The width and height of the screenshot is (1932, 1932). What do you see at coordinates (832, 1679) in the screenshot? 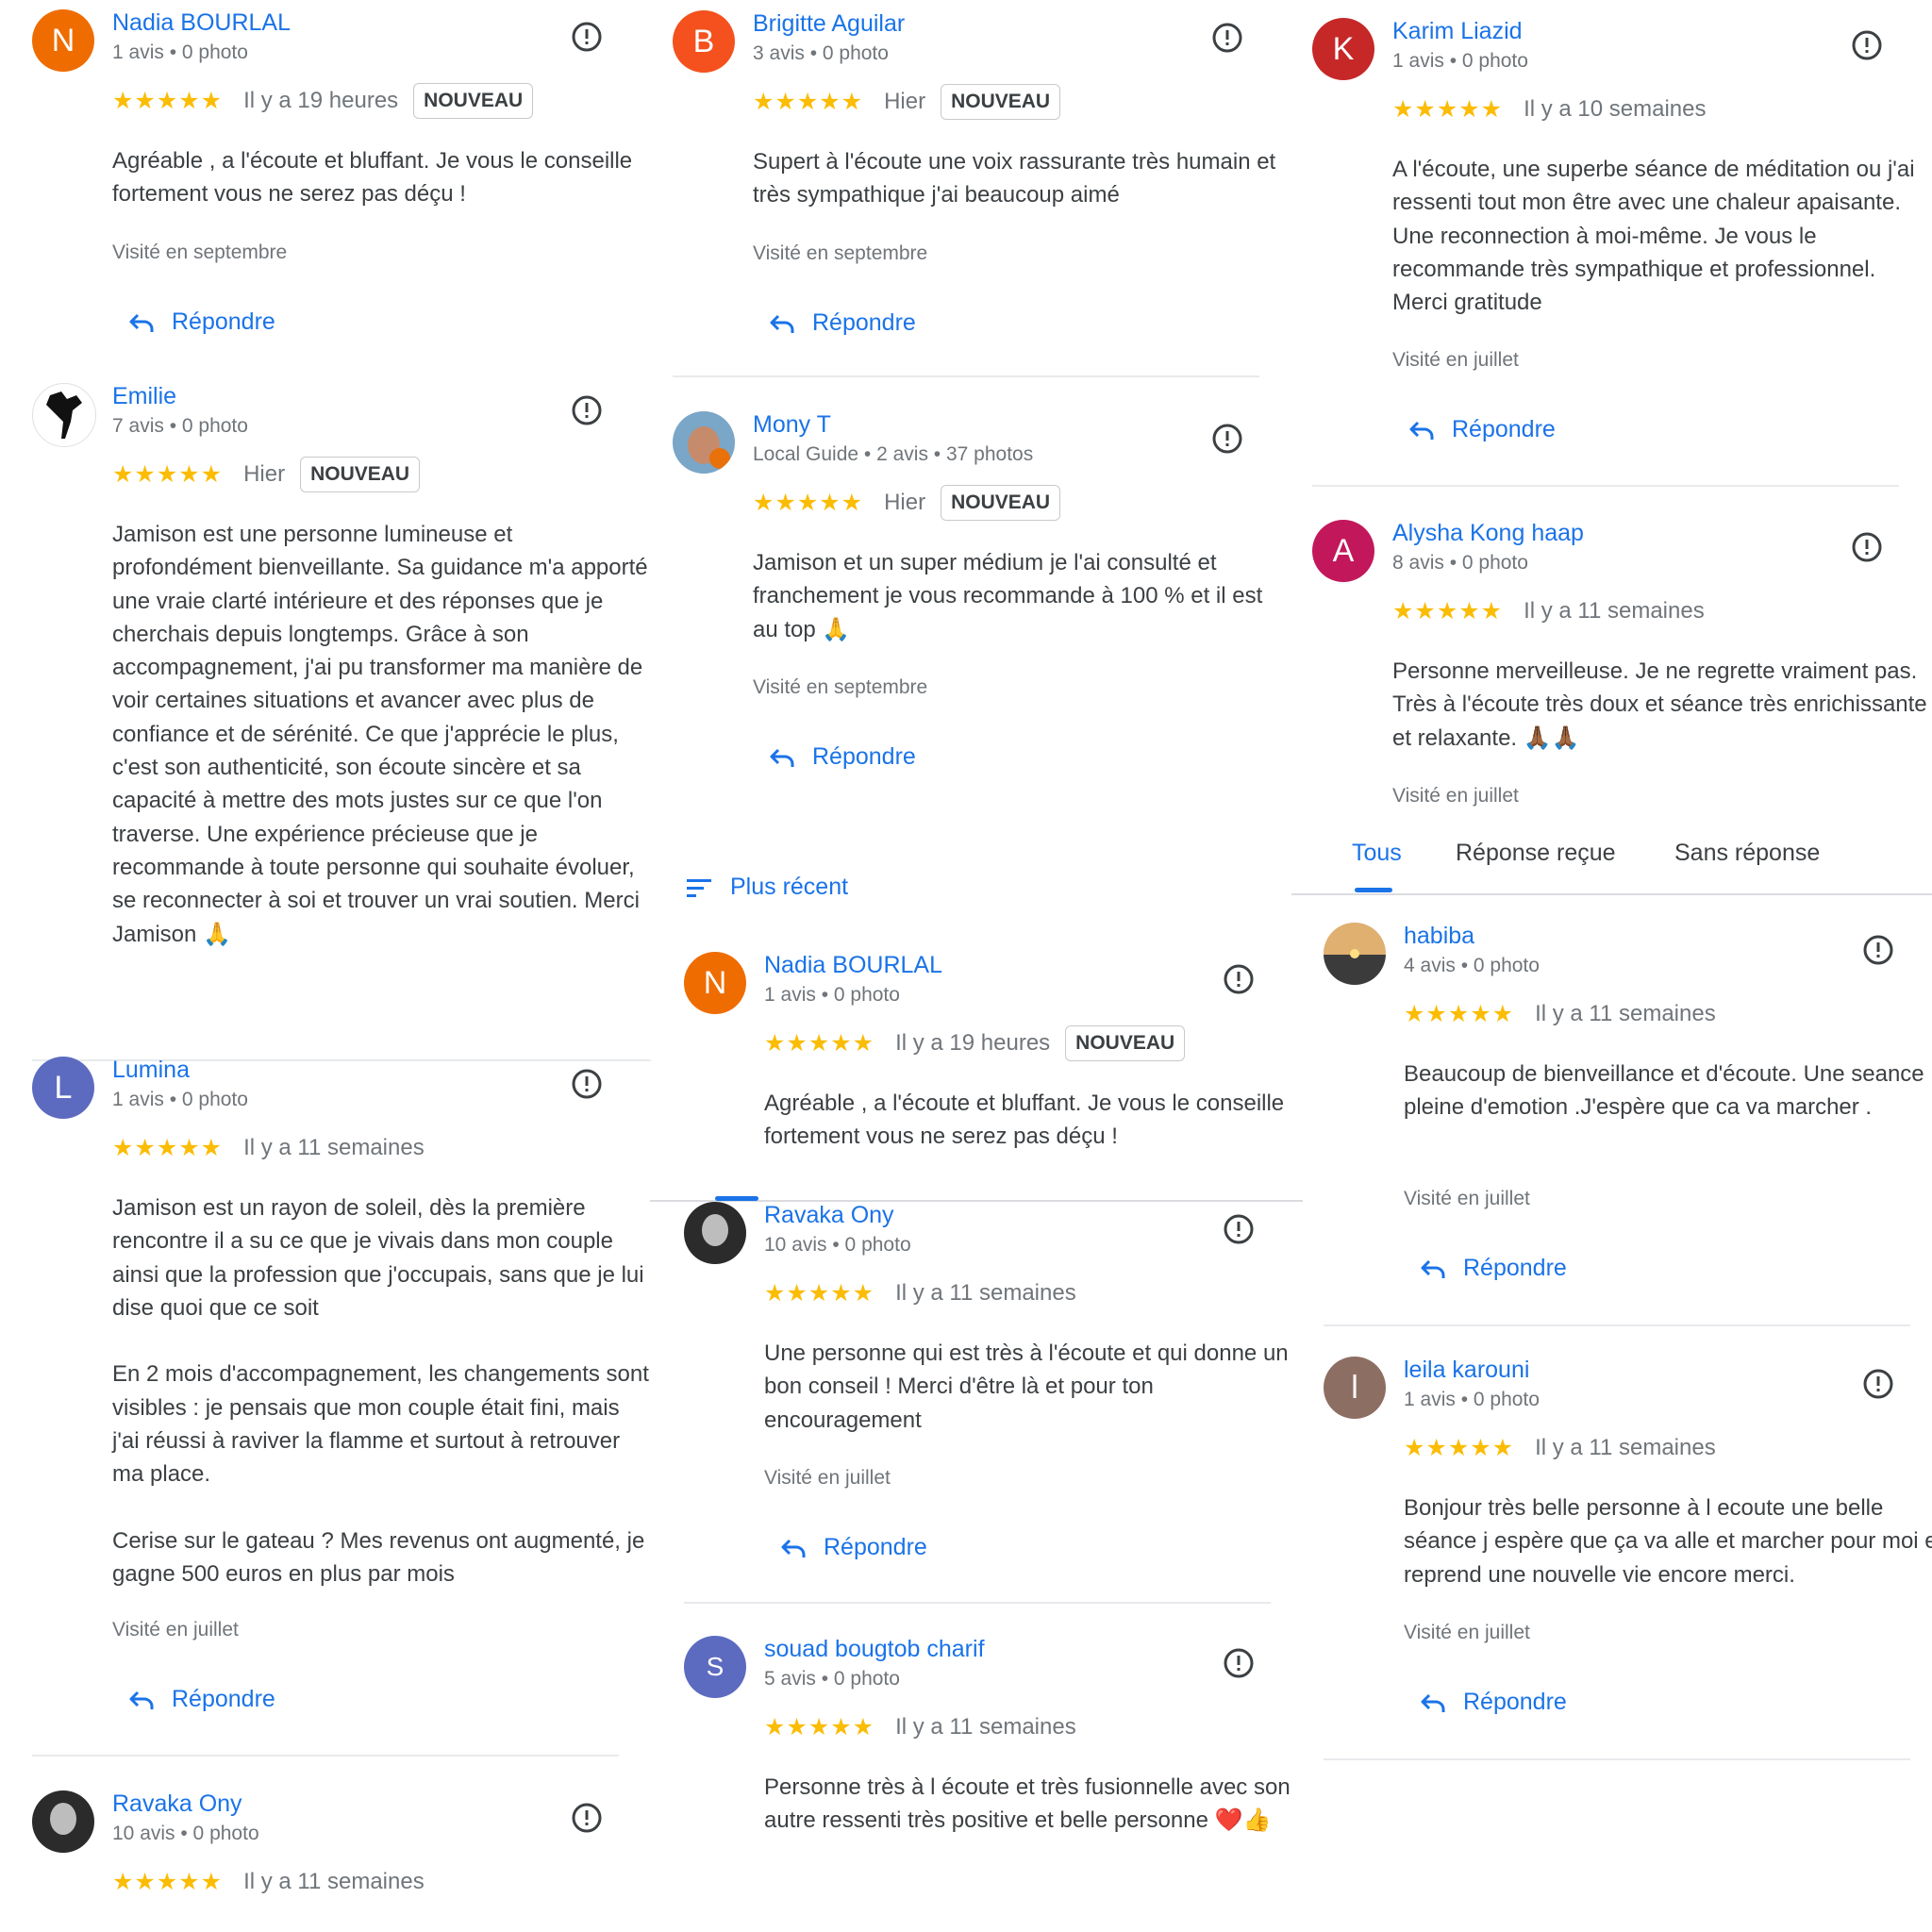
I see `reviewer-meta: 5 avis • 0 photo` at bounding box center [832, 1679].